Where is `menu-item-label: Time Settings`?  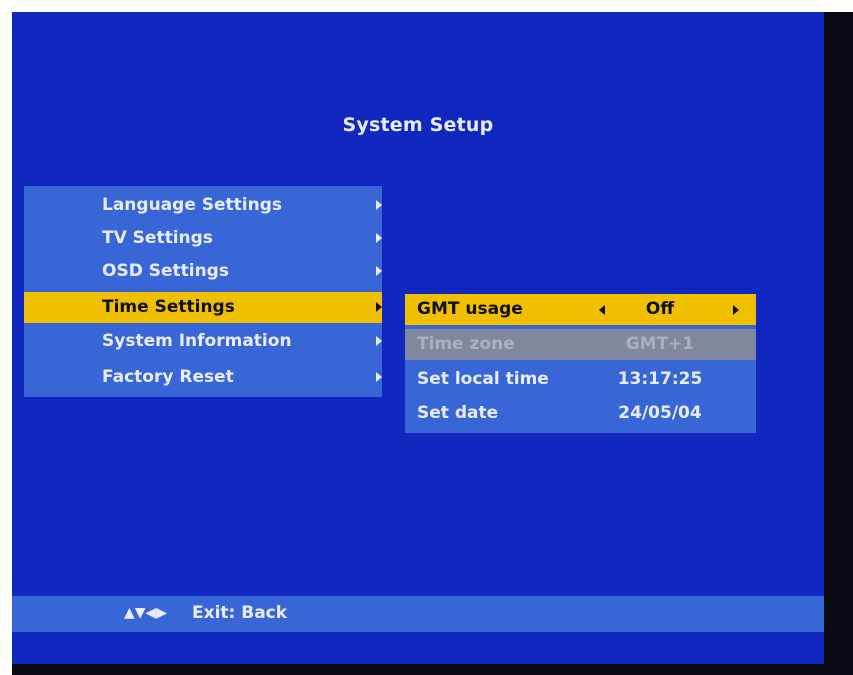 menu-item-label: Time Settings is located at coordinates (168, 307).